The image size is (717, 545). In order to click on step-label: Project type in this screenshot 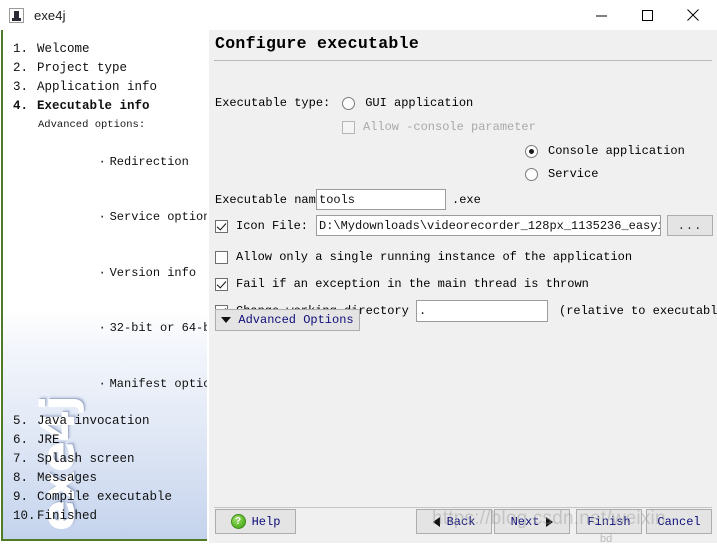, I will do `click(82, 68)`.